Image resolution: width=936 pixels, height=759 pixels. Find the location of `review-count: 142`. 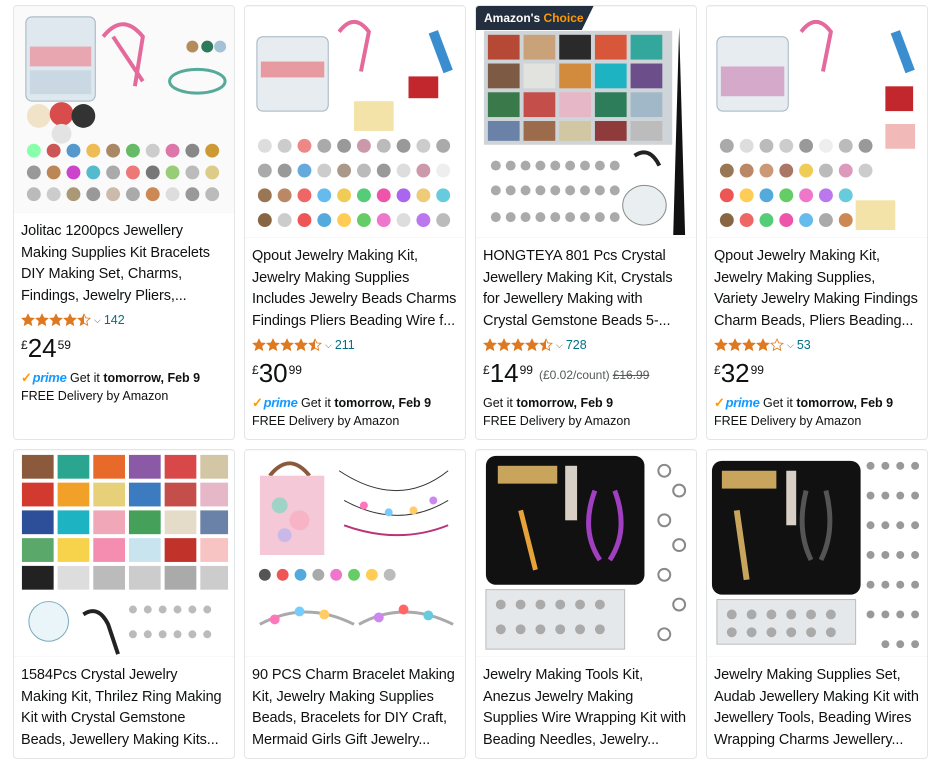

review-count: 142 is located at coordinates (114, 320).